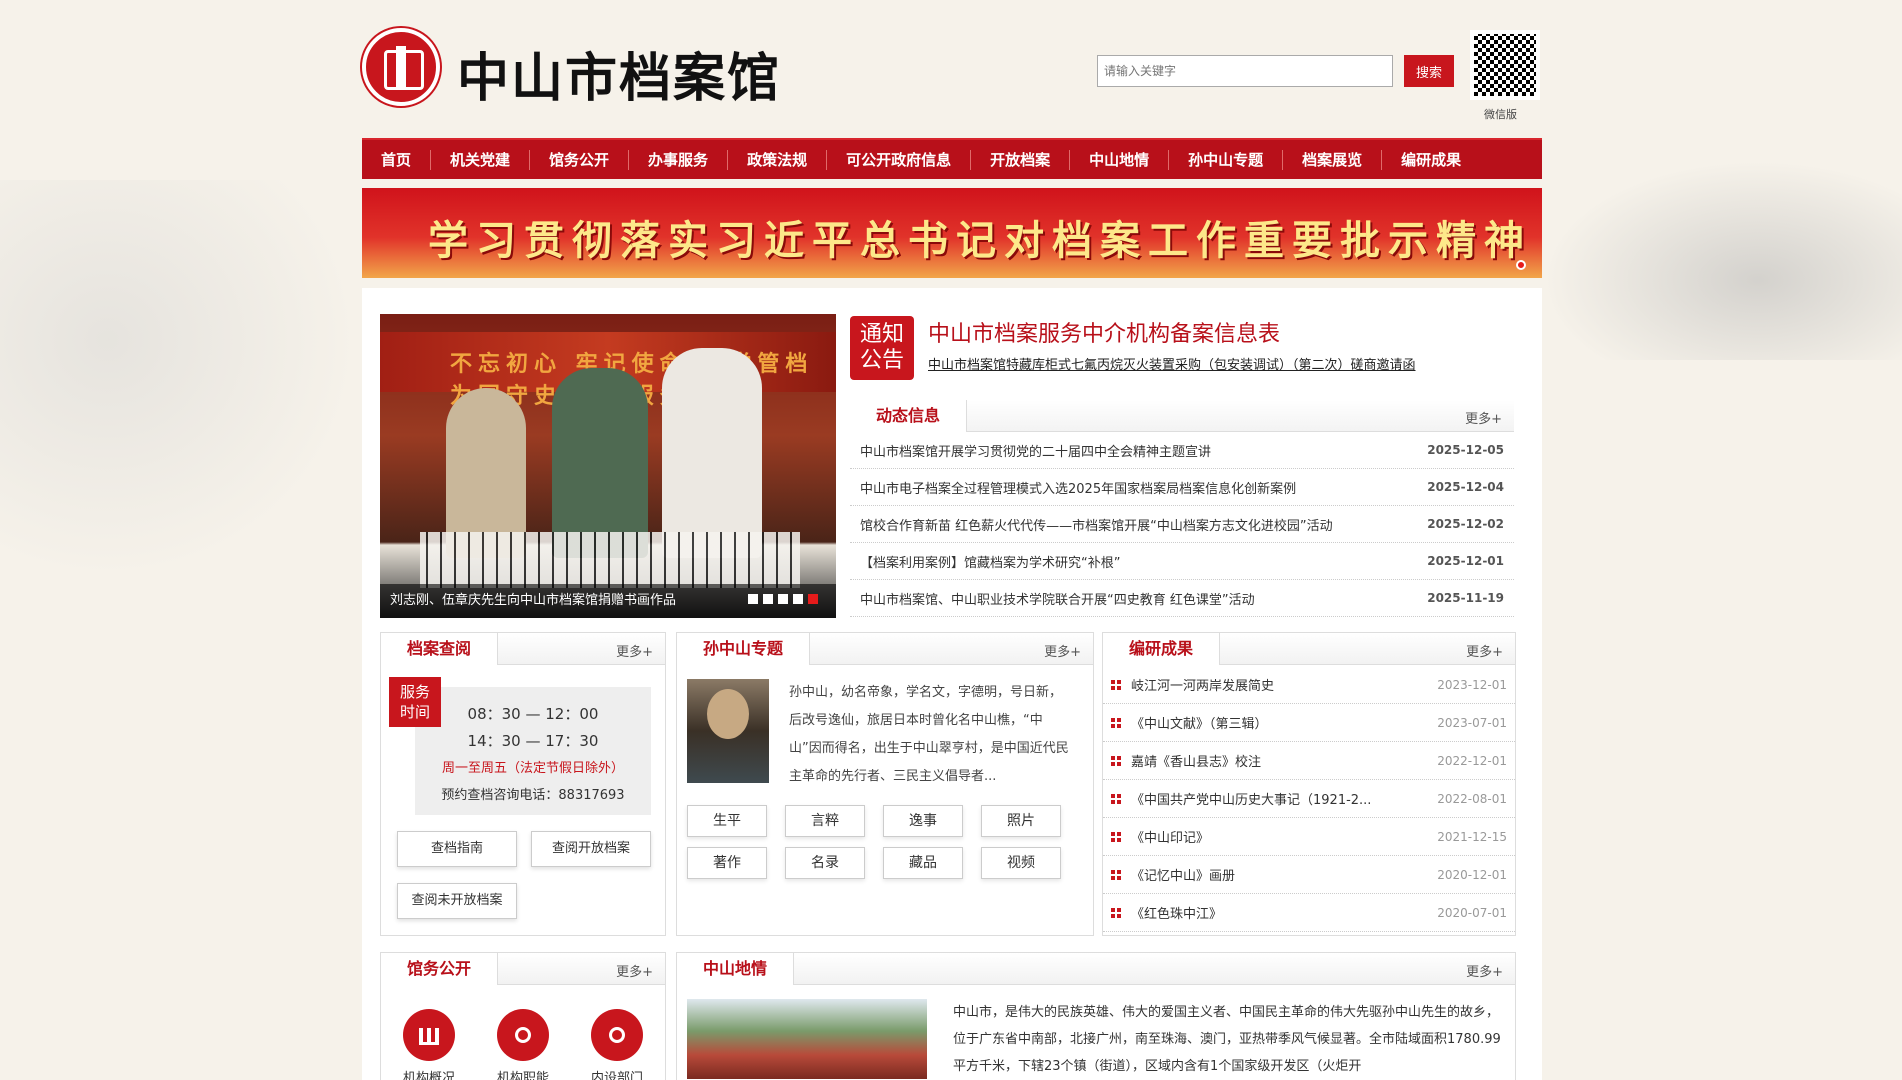  What do you see at coordinates (909, 416) in the screenshot?
I see `news-section-title: 动态信息` at bounding box center [909, 416].